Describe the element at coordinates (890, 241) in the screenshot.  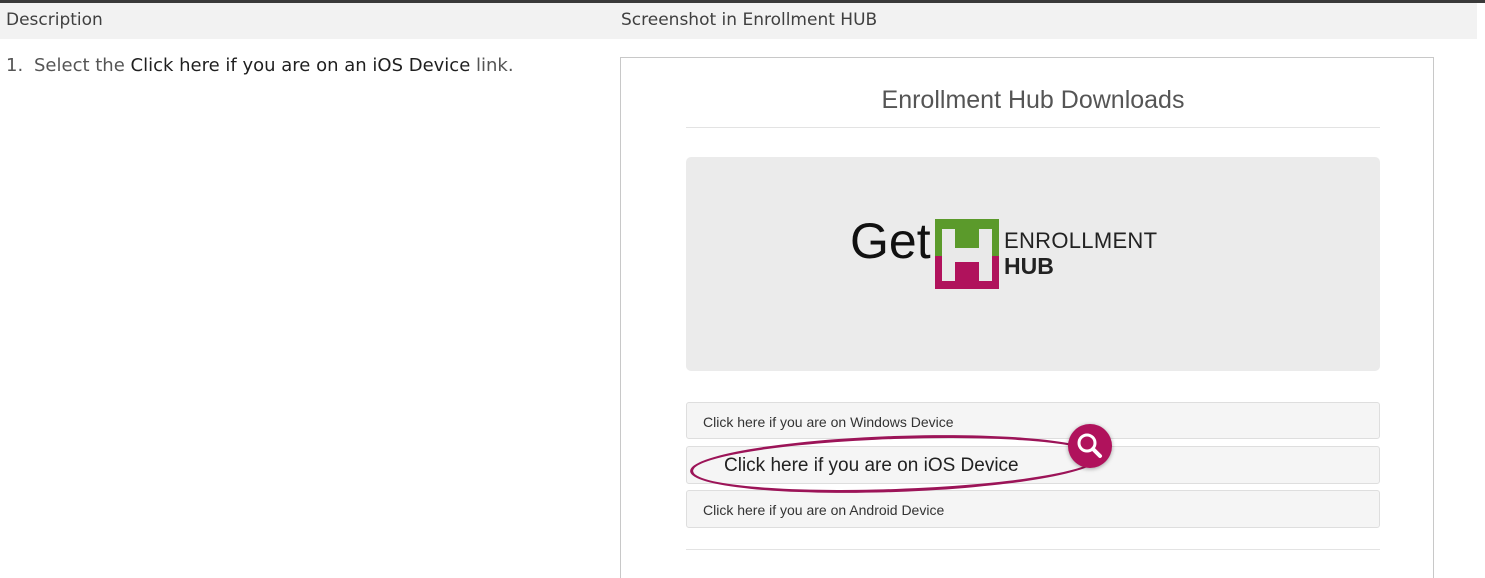
I see `get-text: Get` at that location.